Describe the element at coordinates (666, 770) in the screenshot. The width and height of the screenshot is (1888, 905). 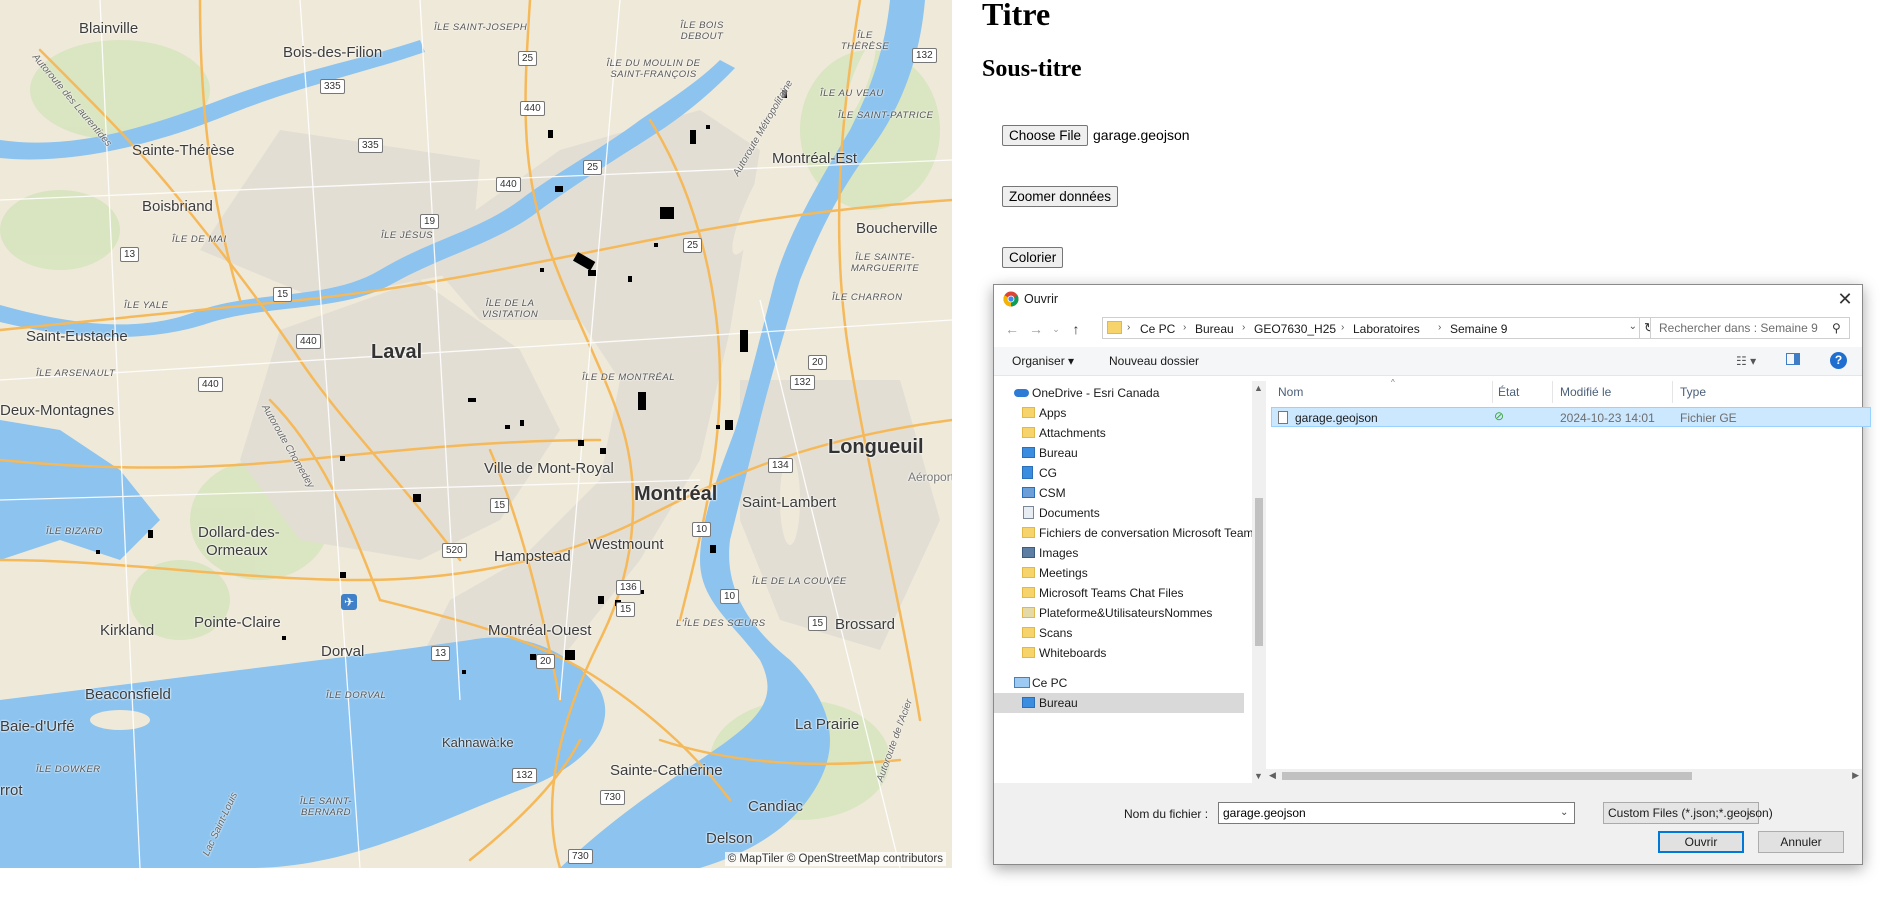
I see `map-label-sainte-catherine: Sainte-Catherine` at that location.